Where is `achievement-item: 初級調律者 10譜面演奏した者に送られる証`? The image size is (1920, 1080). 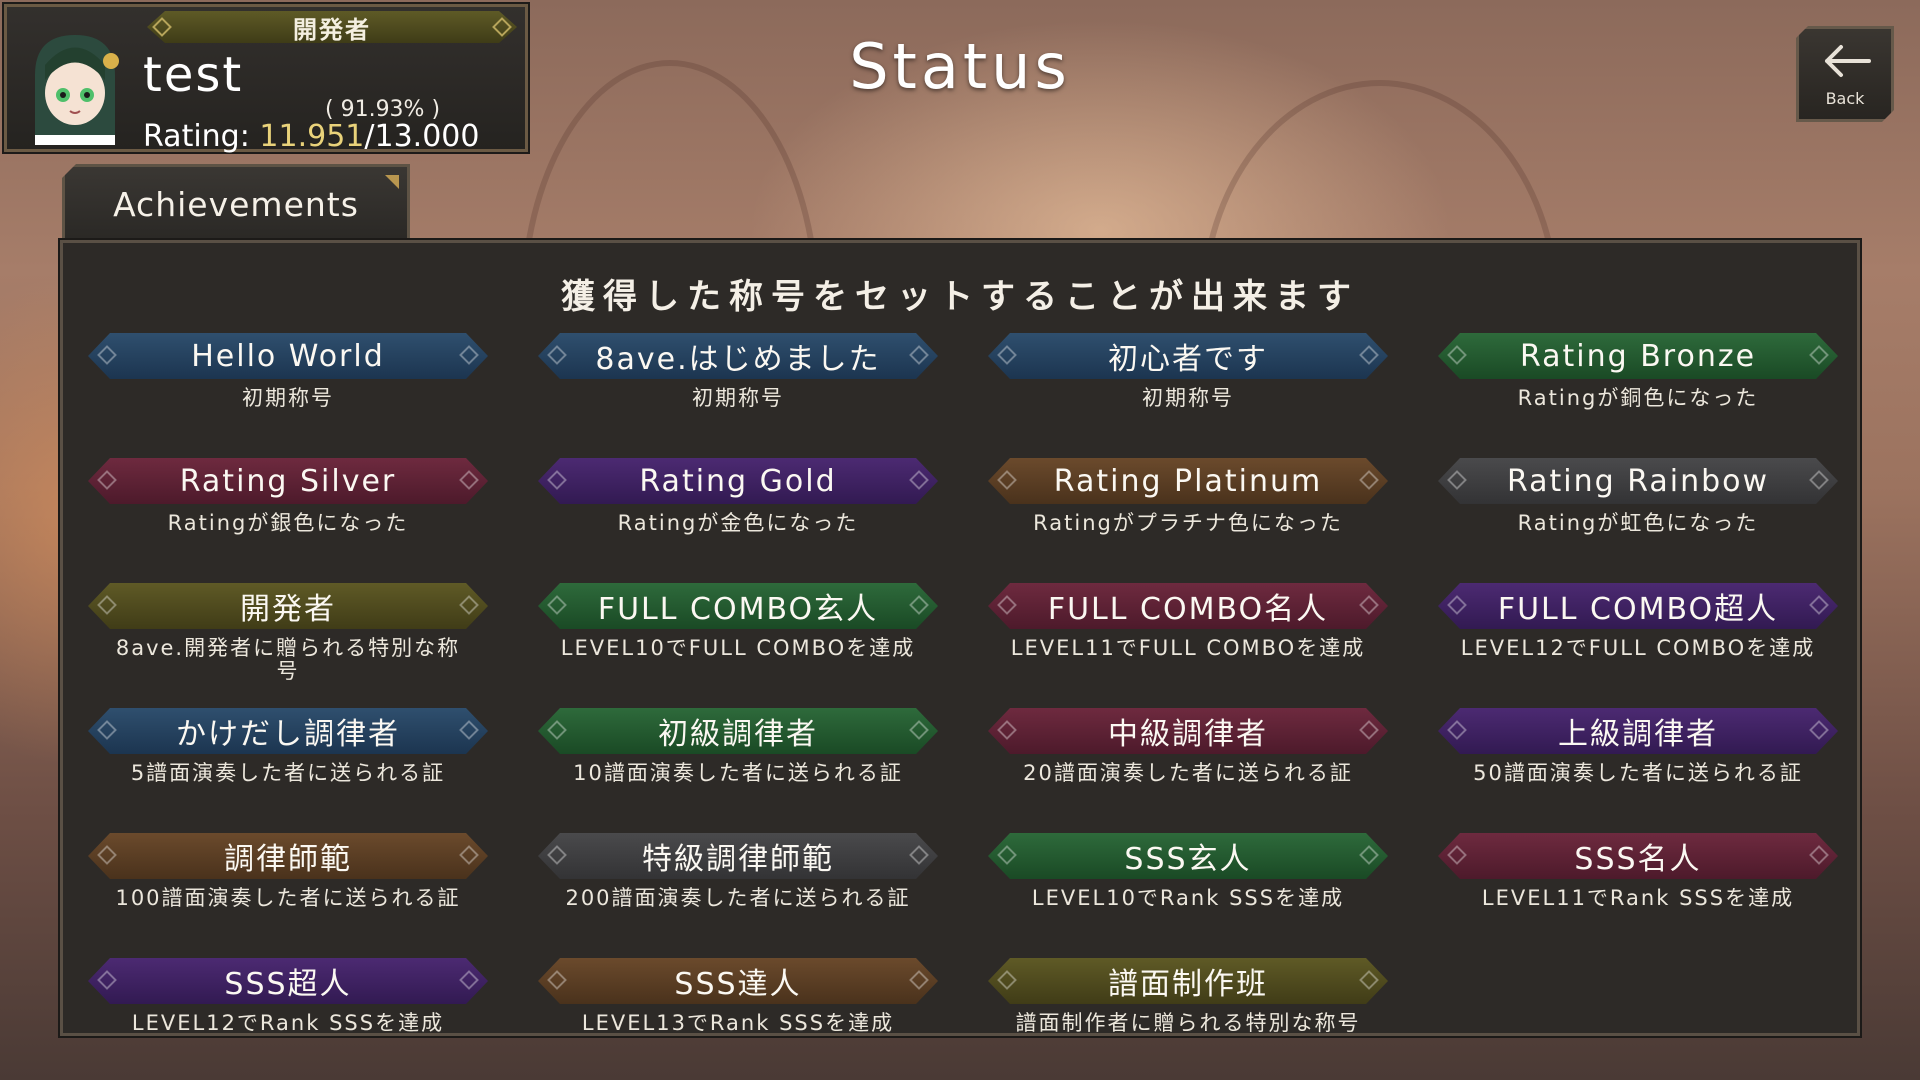 achievement-item: 初級調律者 10譜面演奏した者に送られる証 is located at coordinates (738, 770).